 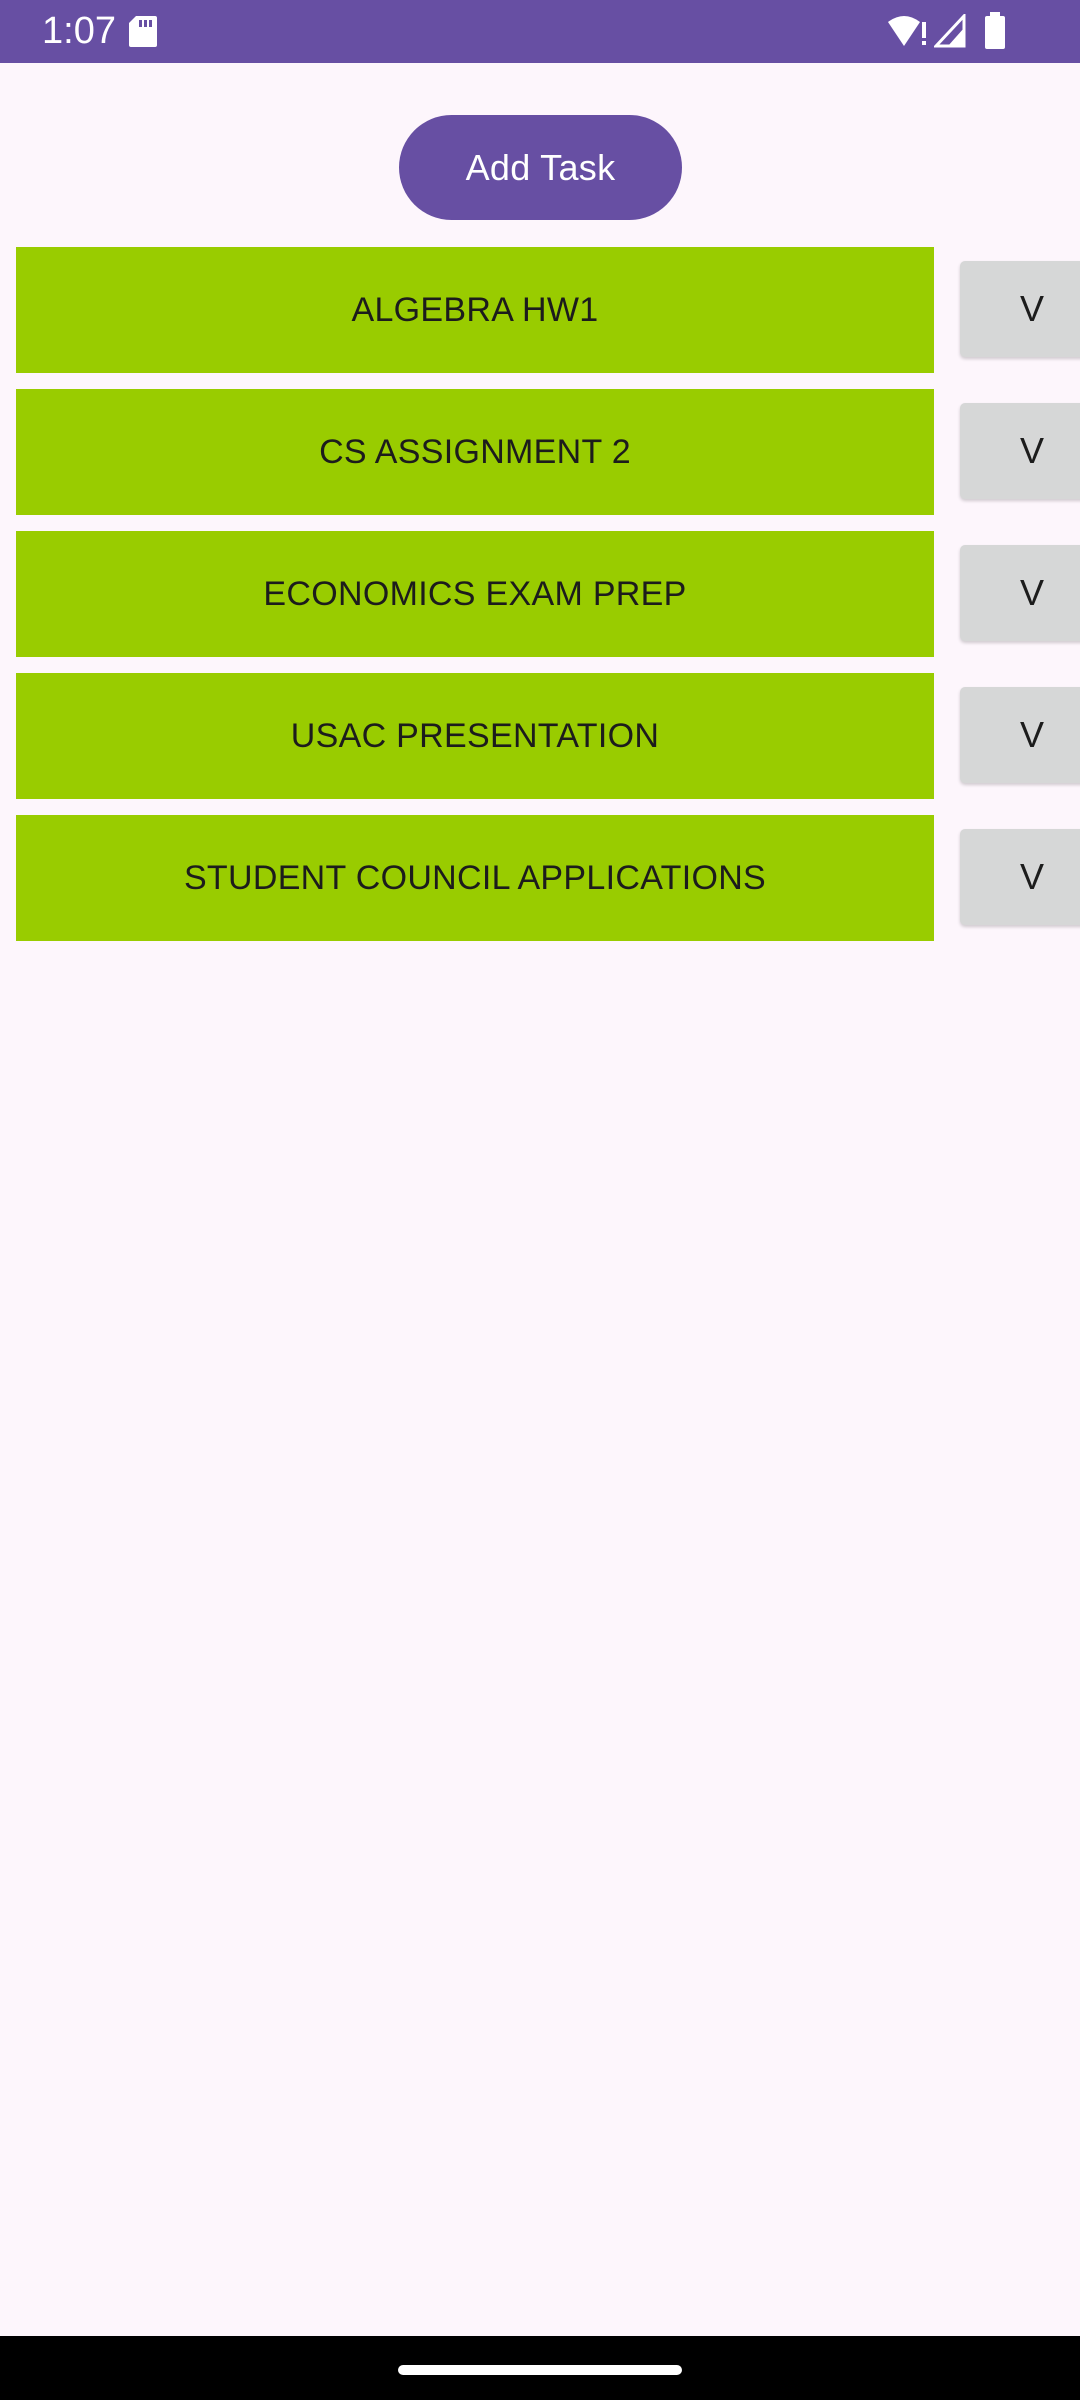 I want to click on task-button-cs-assignment-2: CS ASSIGNMENT 2, so click(x=475, y=452).